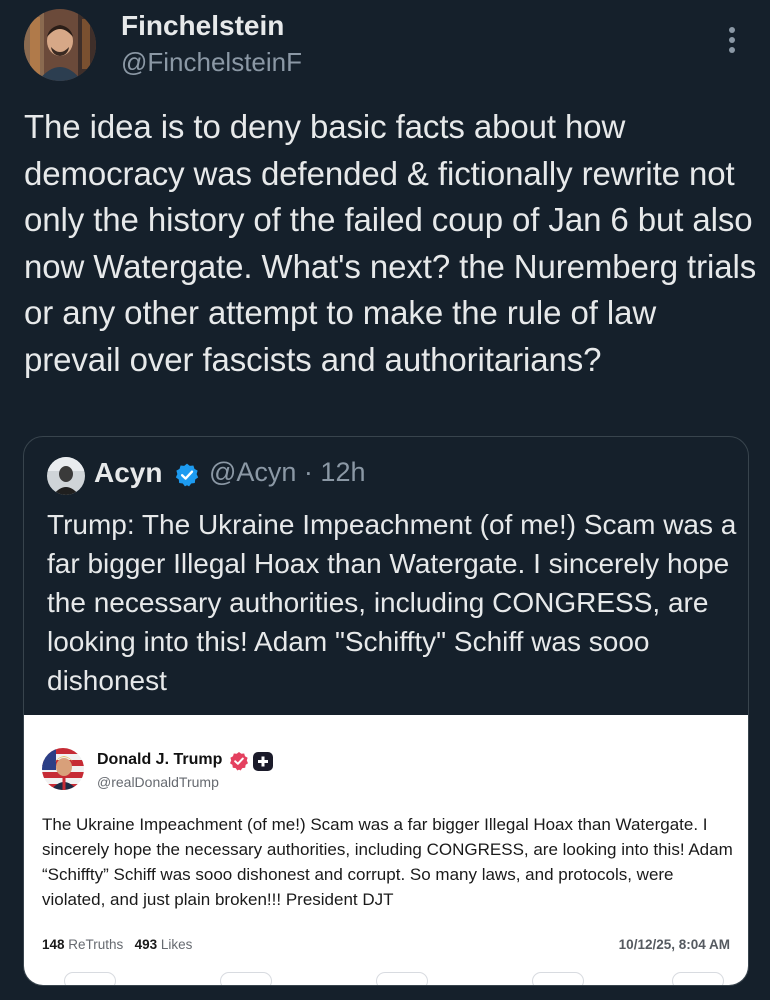 This screenshot has height=1000, width=770. I want to click on quoted-author-name: Acyn, so click(128, 473).